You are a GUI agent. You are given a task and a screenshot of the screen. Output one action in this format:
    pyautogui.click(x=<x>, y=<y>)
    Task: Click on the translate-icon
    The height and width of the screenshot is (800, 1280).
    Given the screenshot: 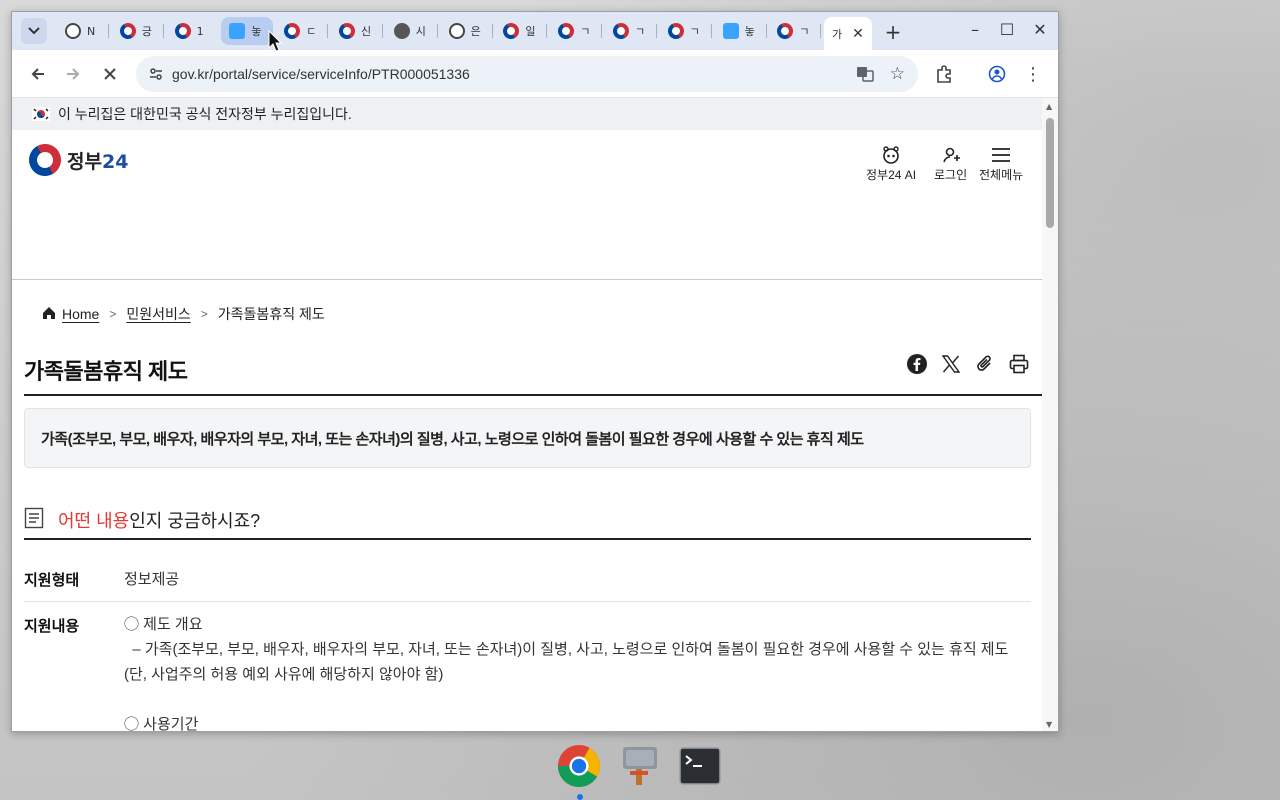 What is the action you would take?
    pyautogui.click(x=865, y=76)
    